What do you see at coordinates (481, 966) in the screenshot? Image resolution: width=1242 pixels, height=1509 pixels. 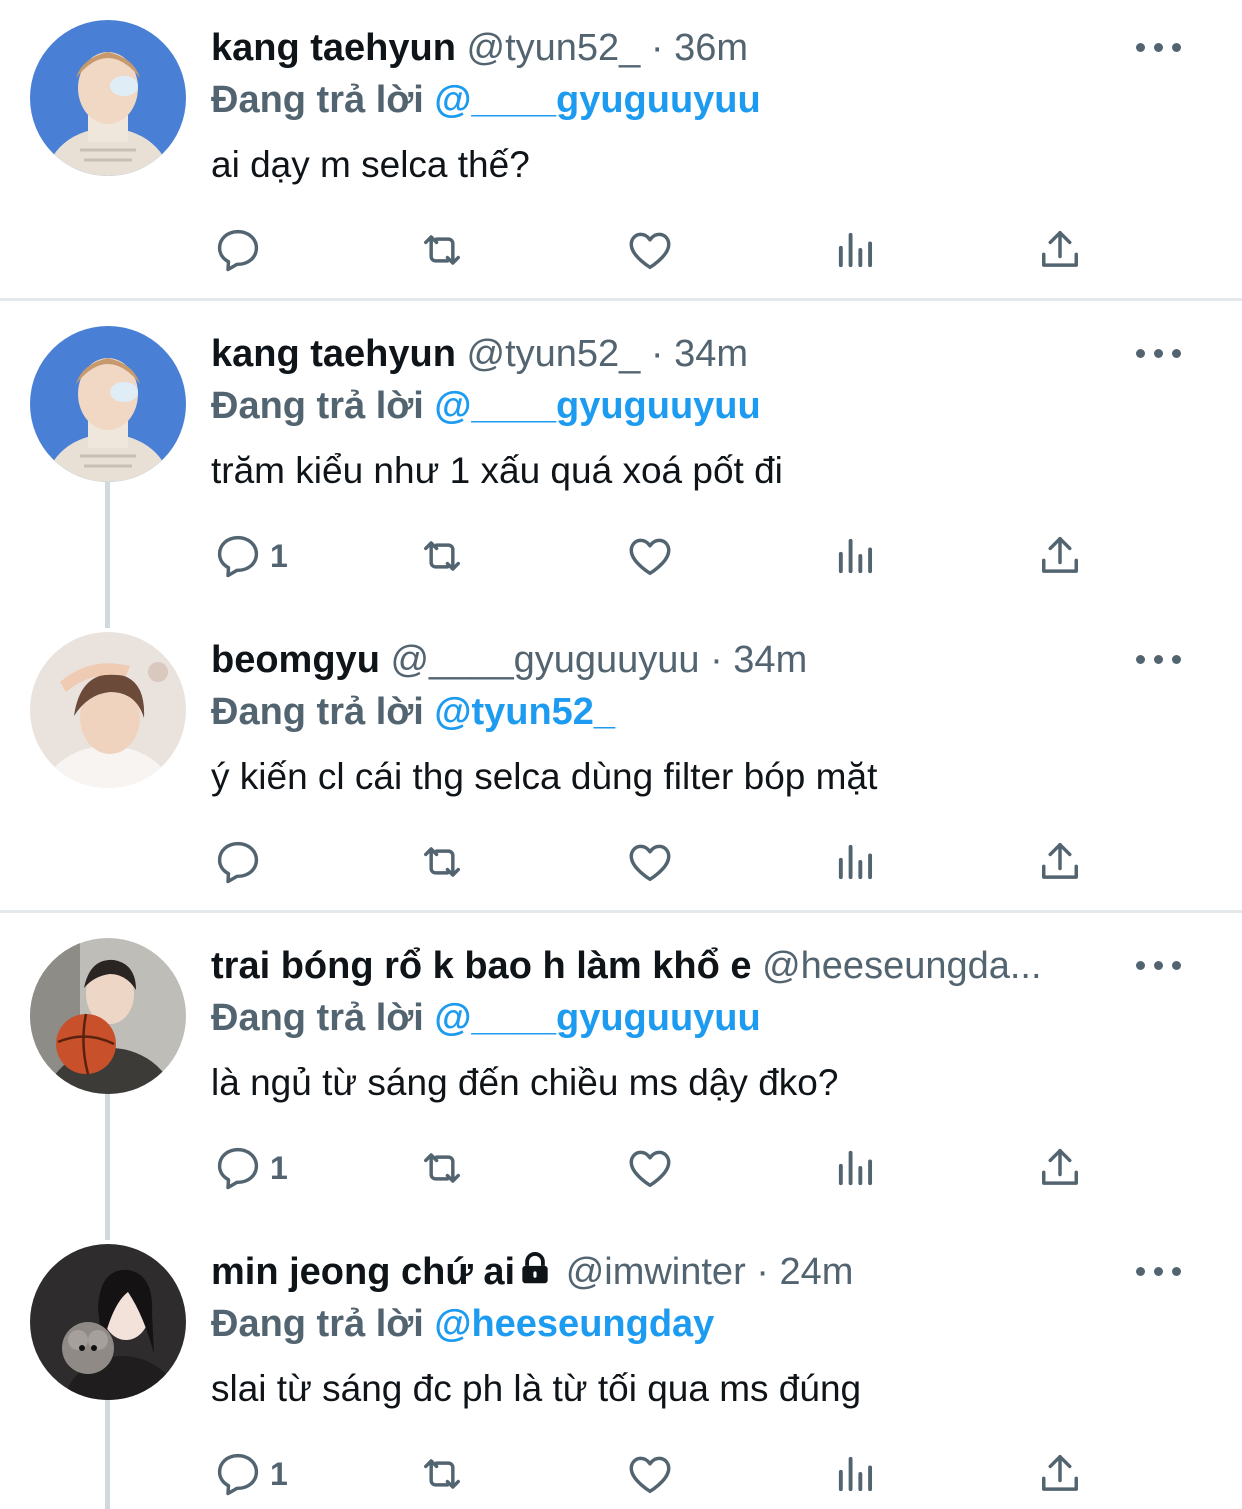 I see `display-name: trai bóng rổ k bao h làm khổ e` at bounding box center [481, 966].